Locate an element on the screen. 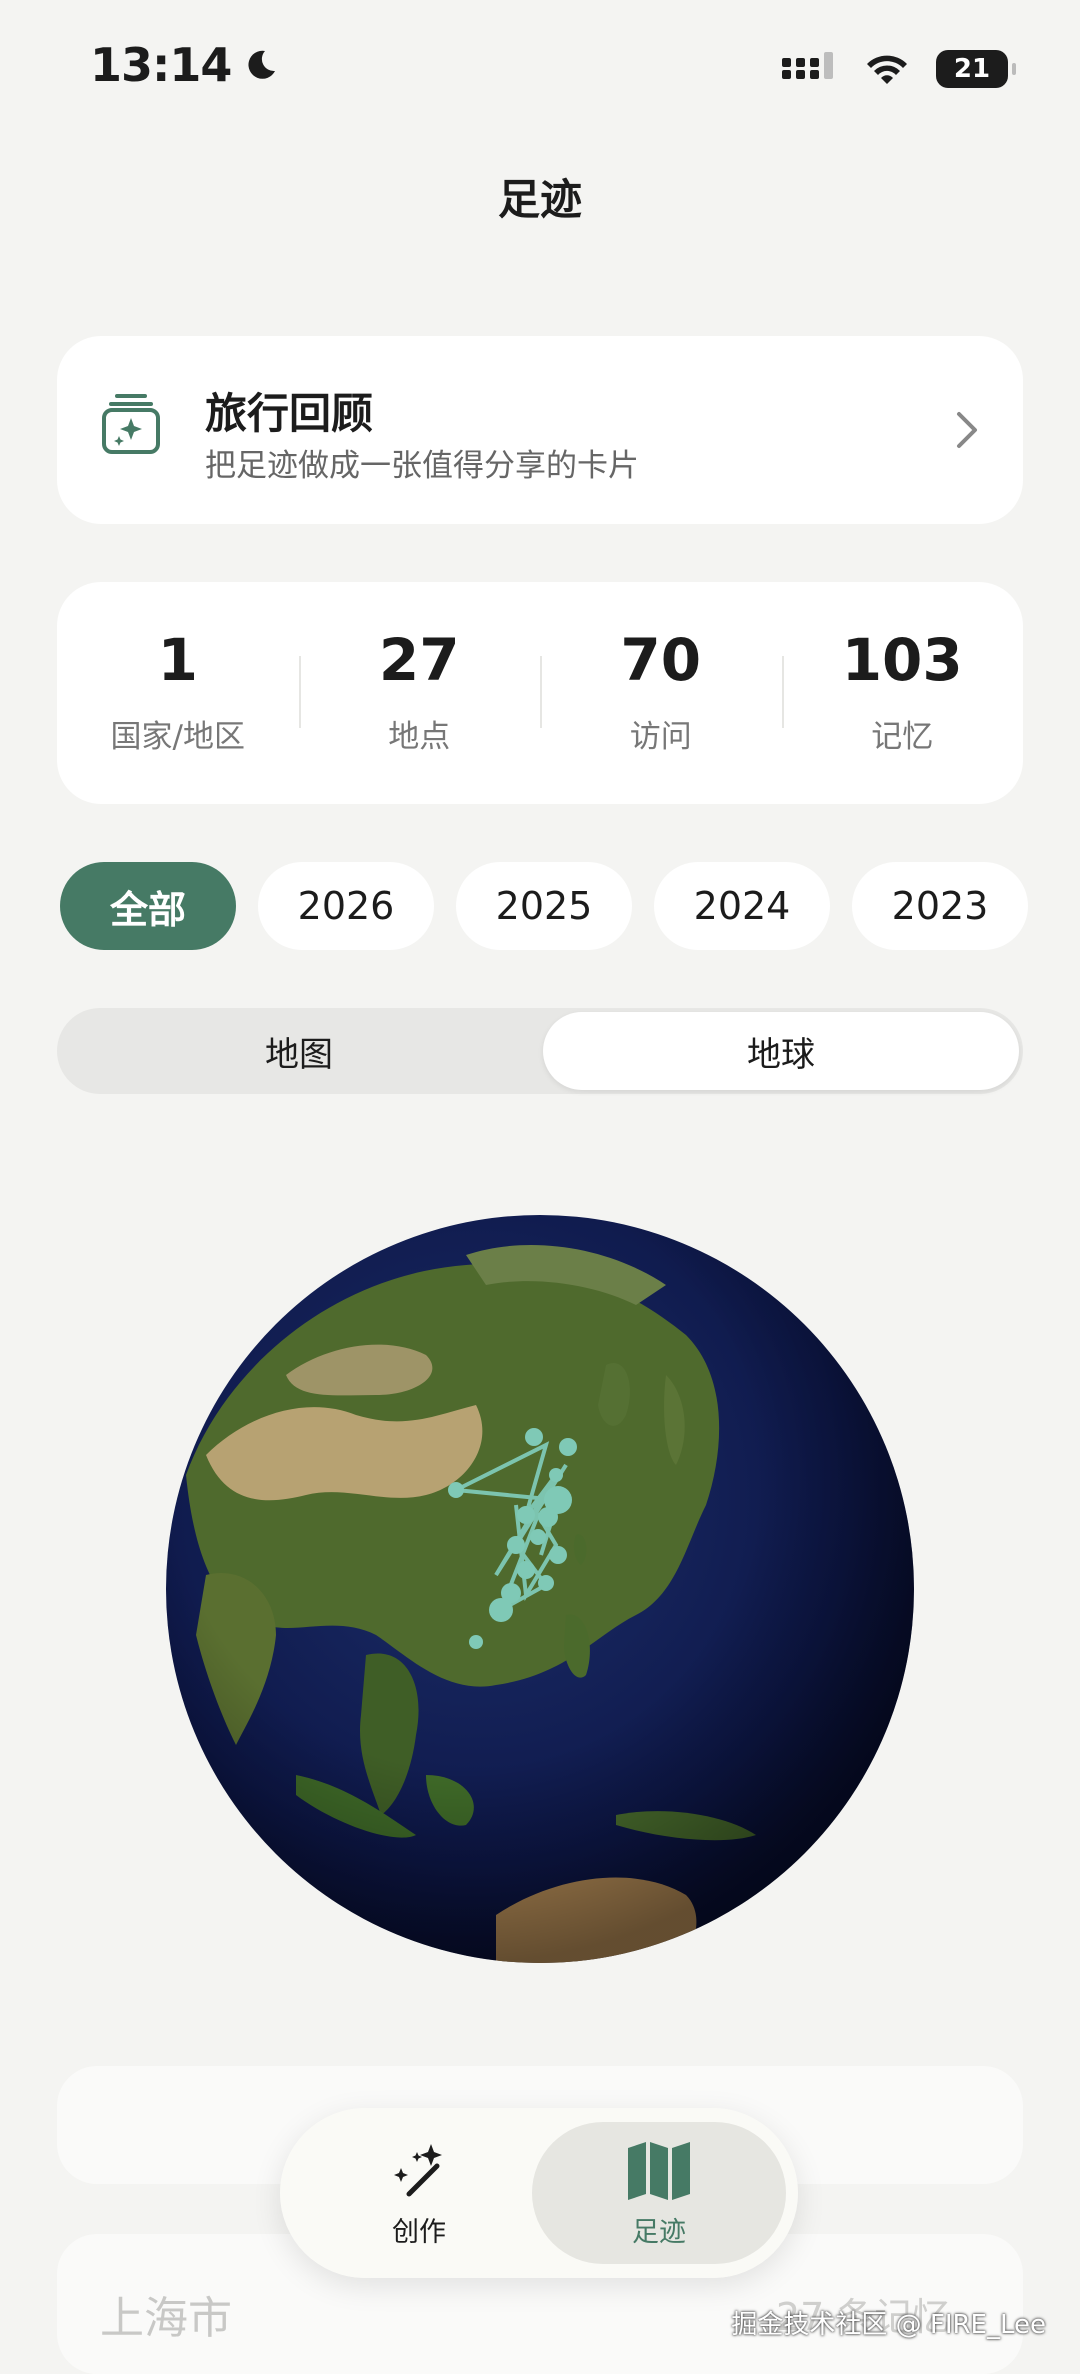 This screenshot has height=2374, width=1080. stat-value: 103 is located at coordinates (902, 659).